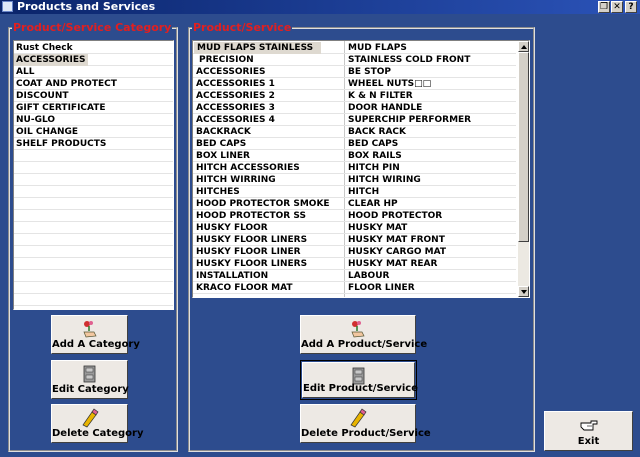 The width and height of the screenshot is (640, 457). What do you see at coordinates (244, 288) in the screenshot?
I see `product-name-cell: KRACO FLOOR MAT` at bounding box center [244, 288].